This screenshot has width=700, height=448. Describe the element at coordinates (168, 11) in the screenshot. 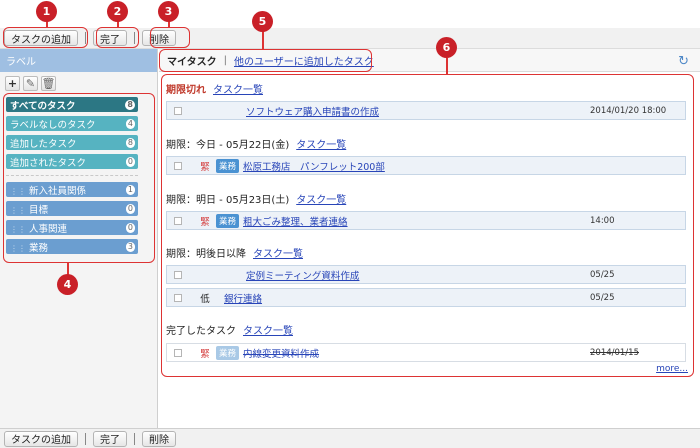

I see `callout-number-3: 3` at that location.